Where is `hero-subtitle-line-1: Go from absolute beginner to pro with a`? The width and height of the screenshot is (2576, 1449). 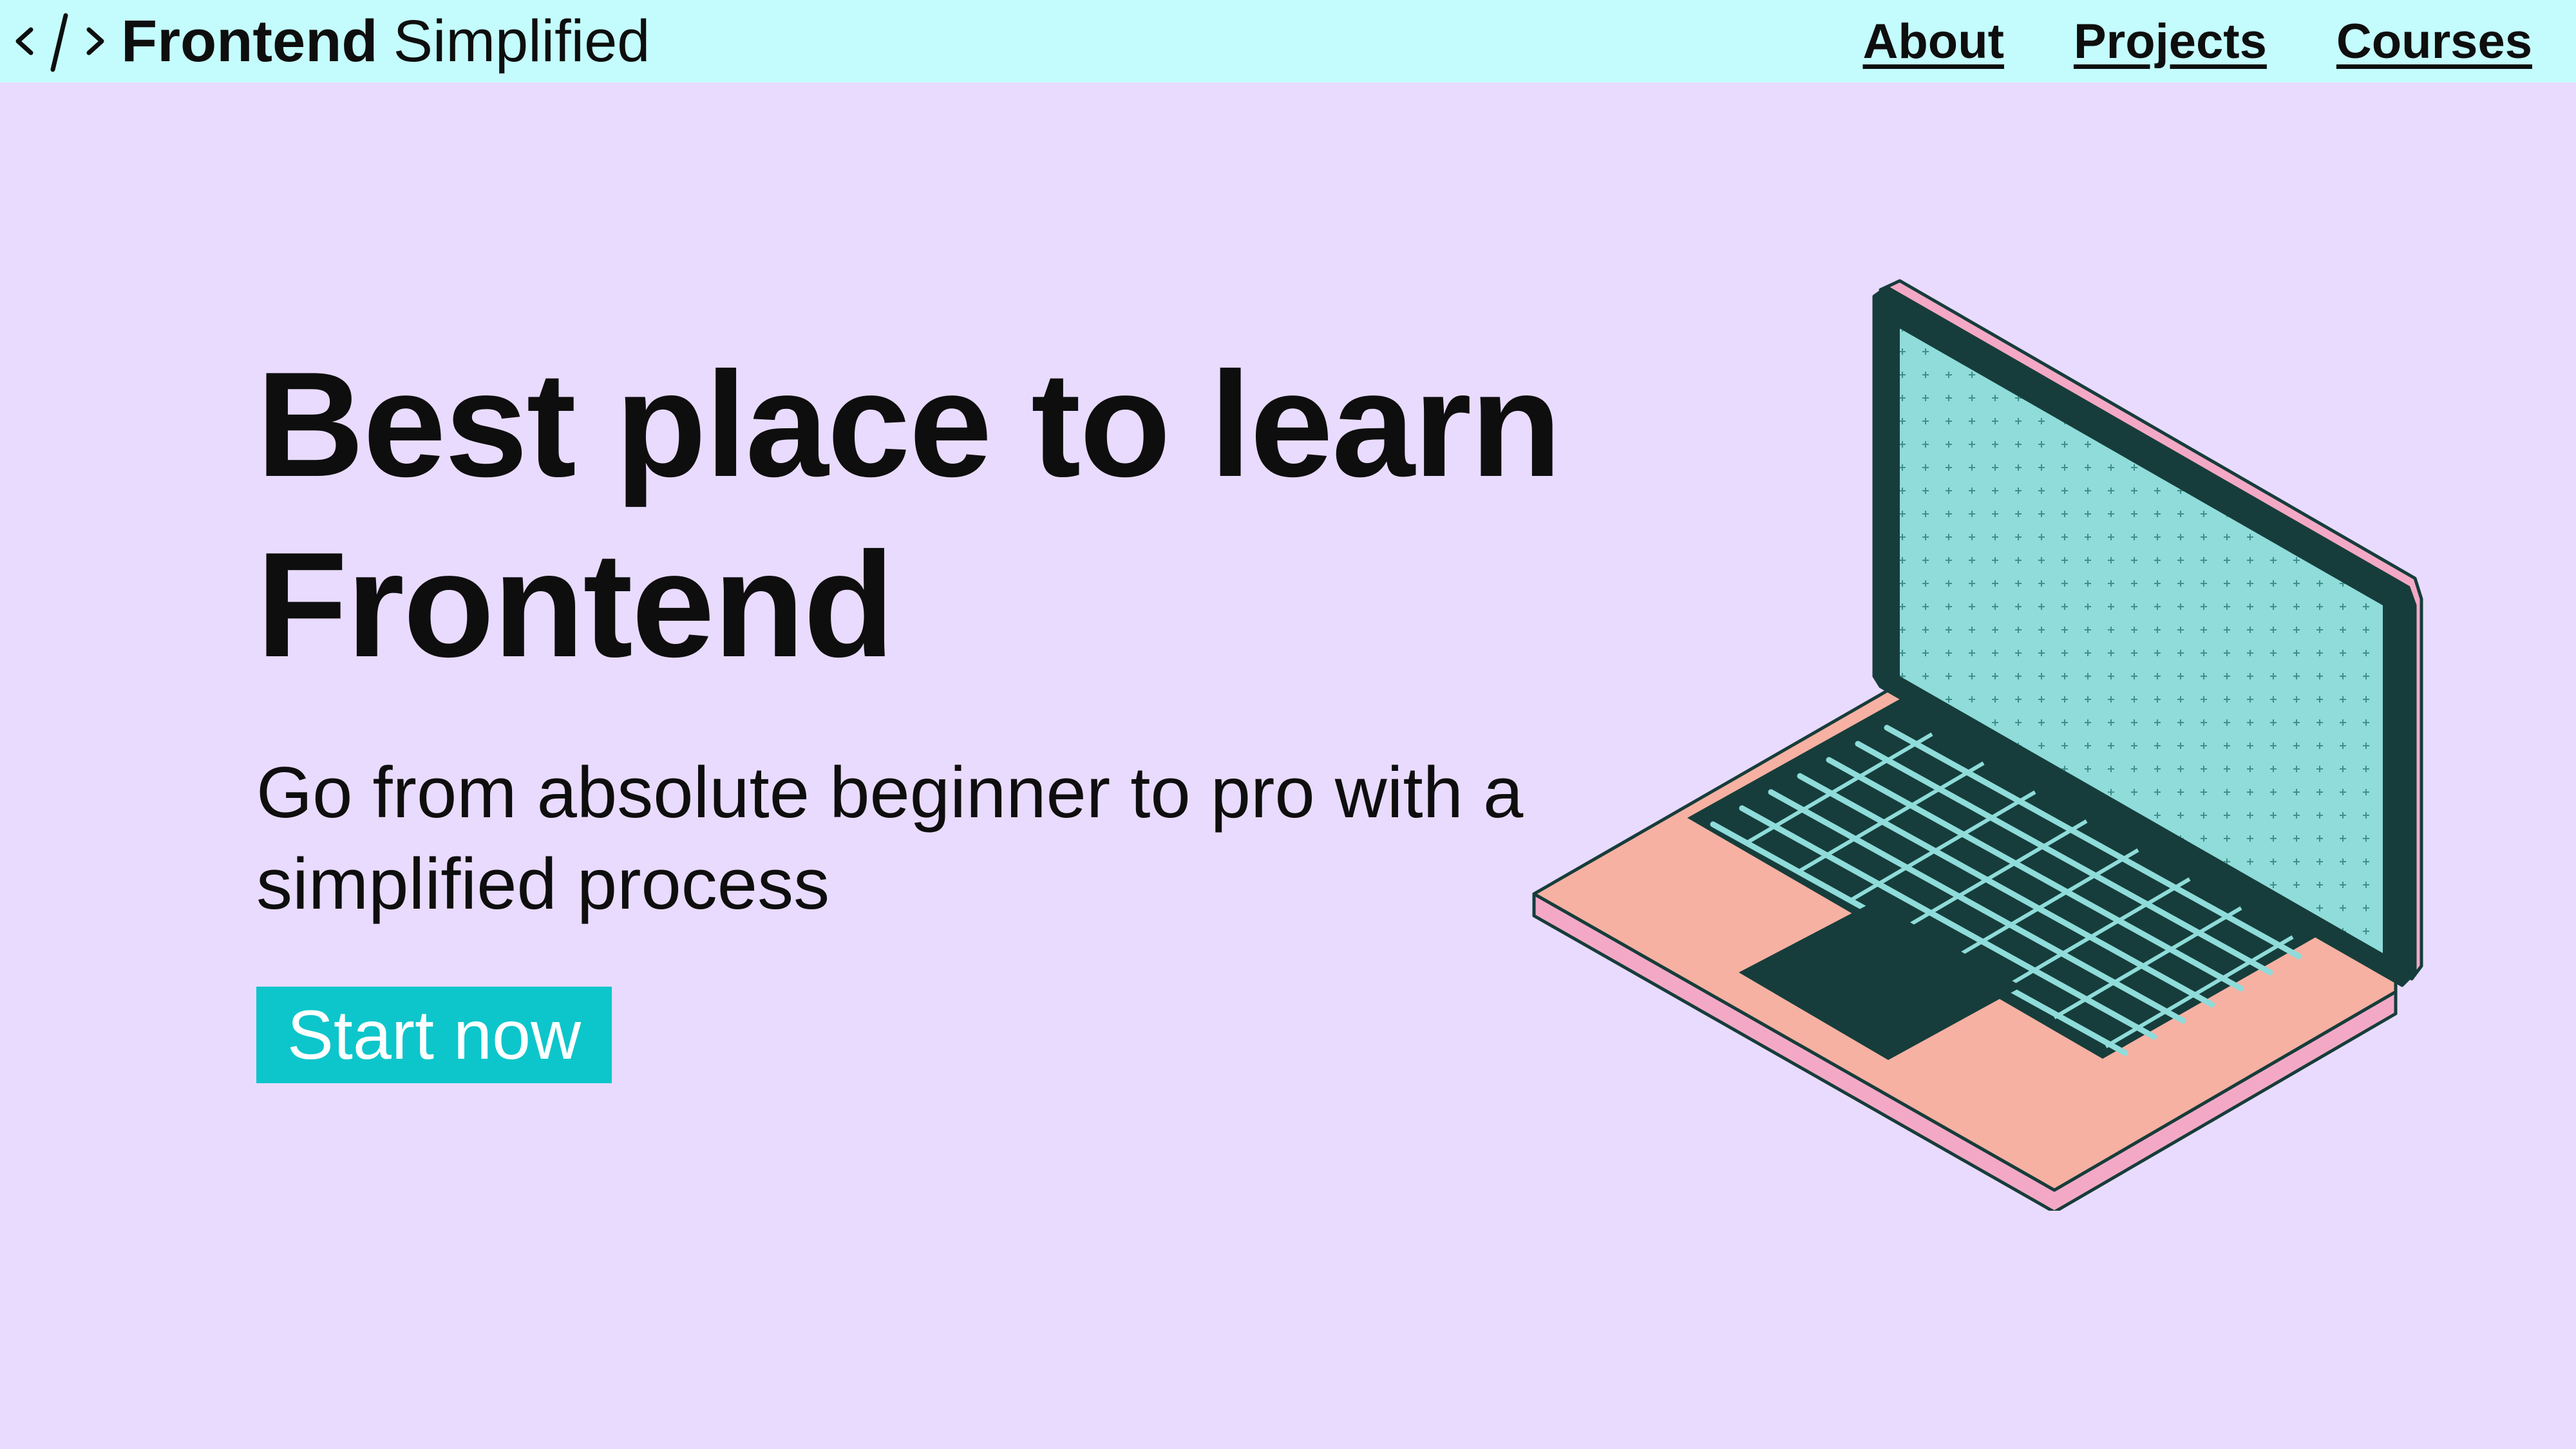
hero-subtitle-line-1: Go from absolute beginner to pro with a is located at coordinates (890, 792).